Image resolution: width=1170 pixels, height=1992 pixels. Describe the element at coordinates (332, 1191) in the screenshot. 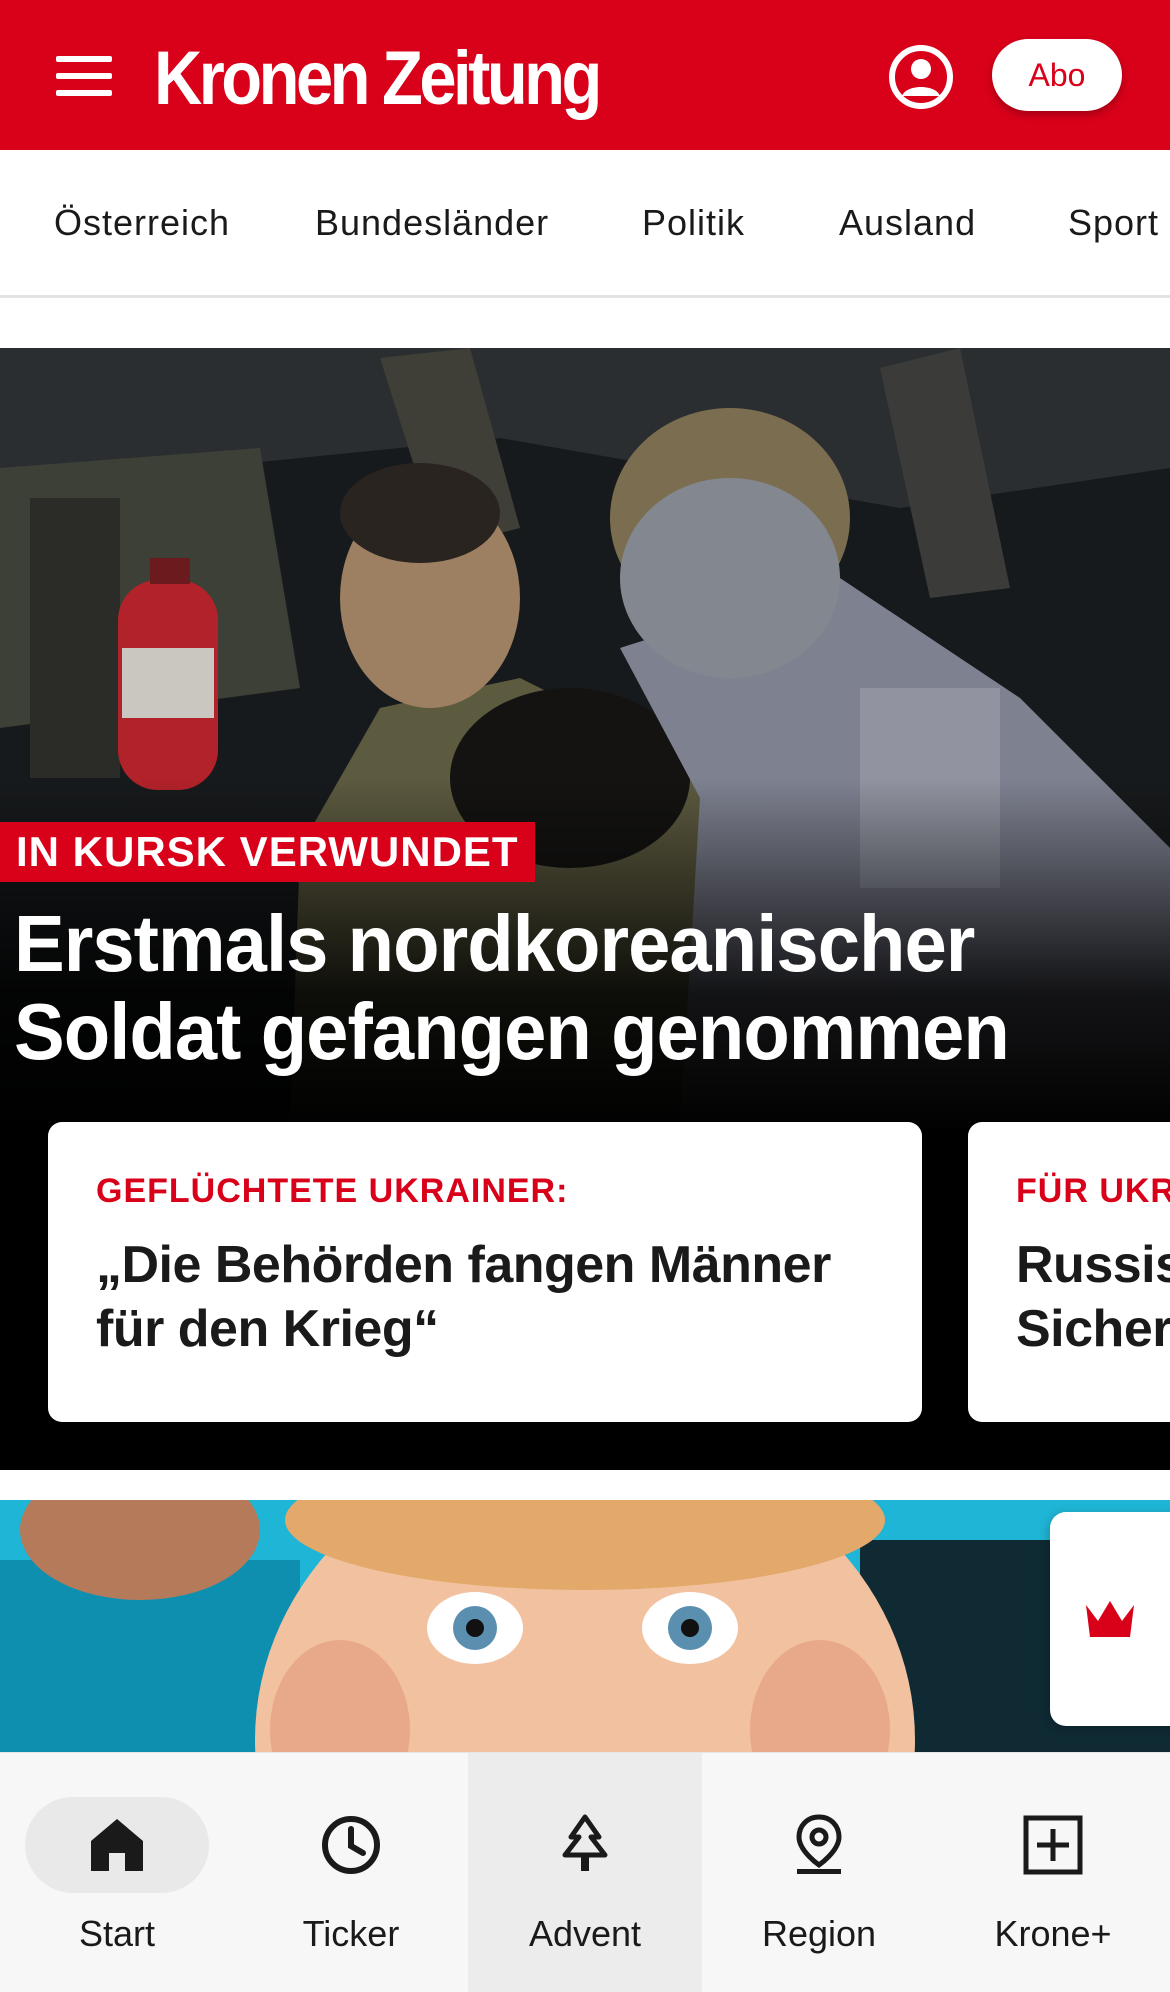

I see `card-kicker: GEFLÜCHTETE UKRAINER:` at that location.